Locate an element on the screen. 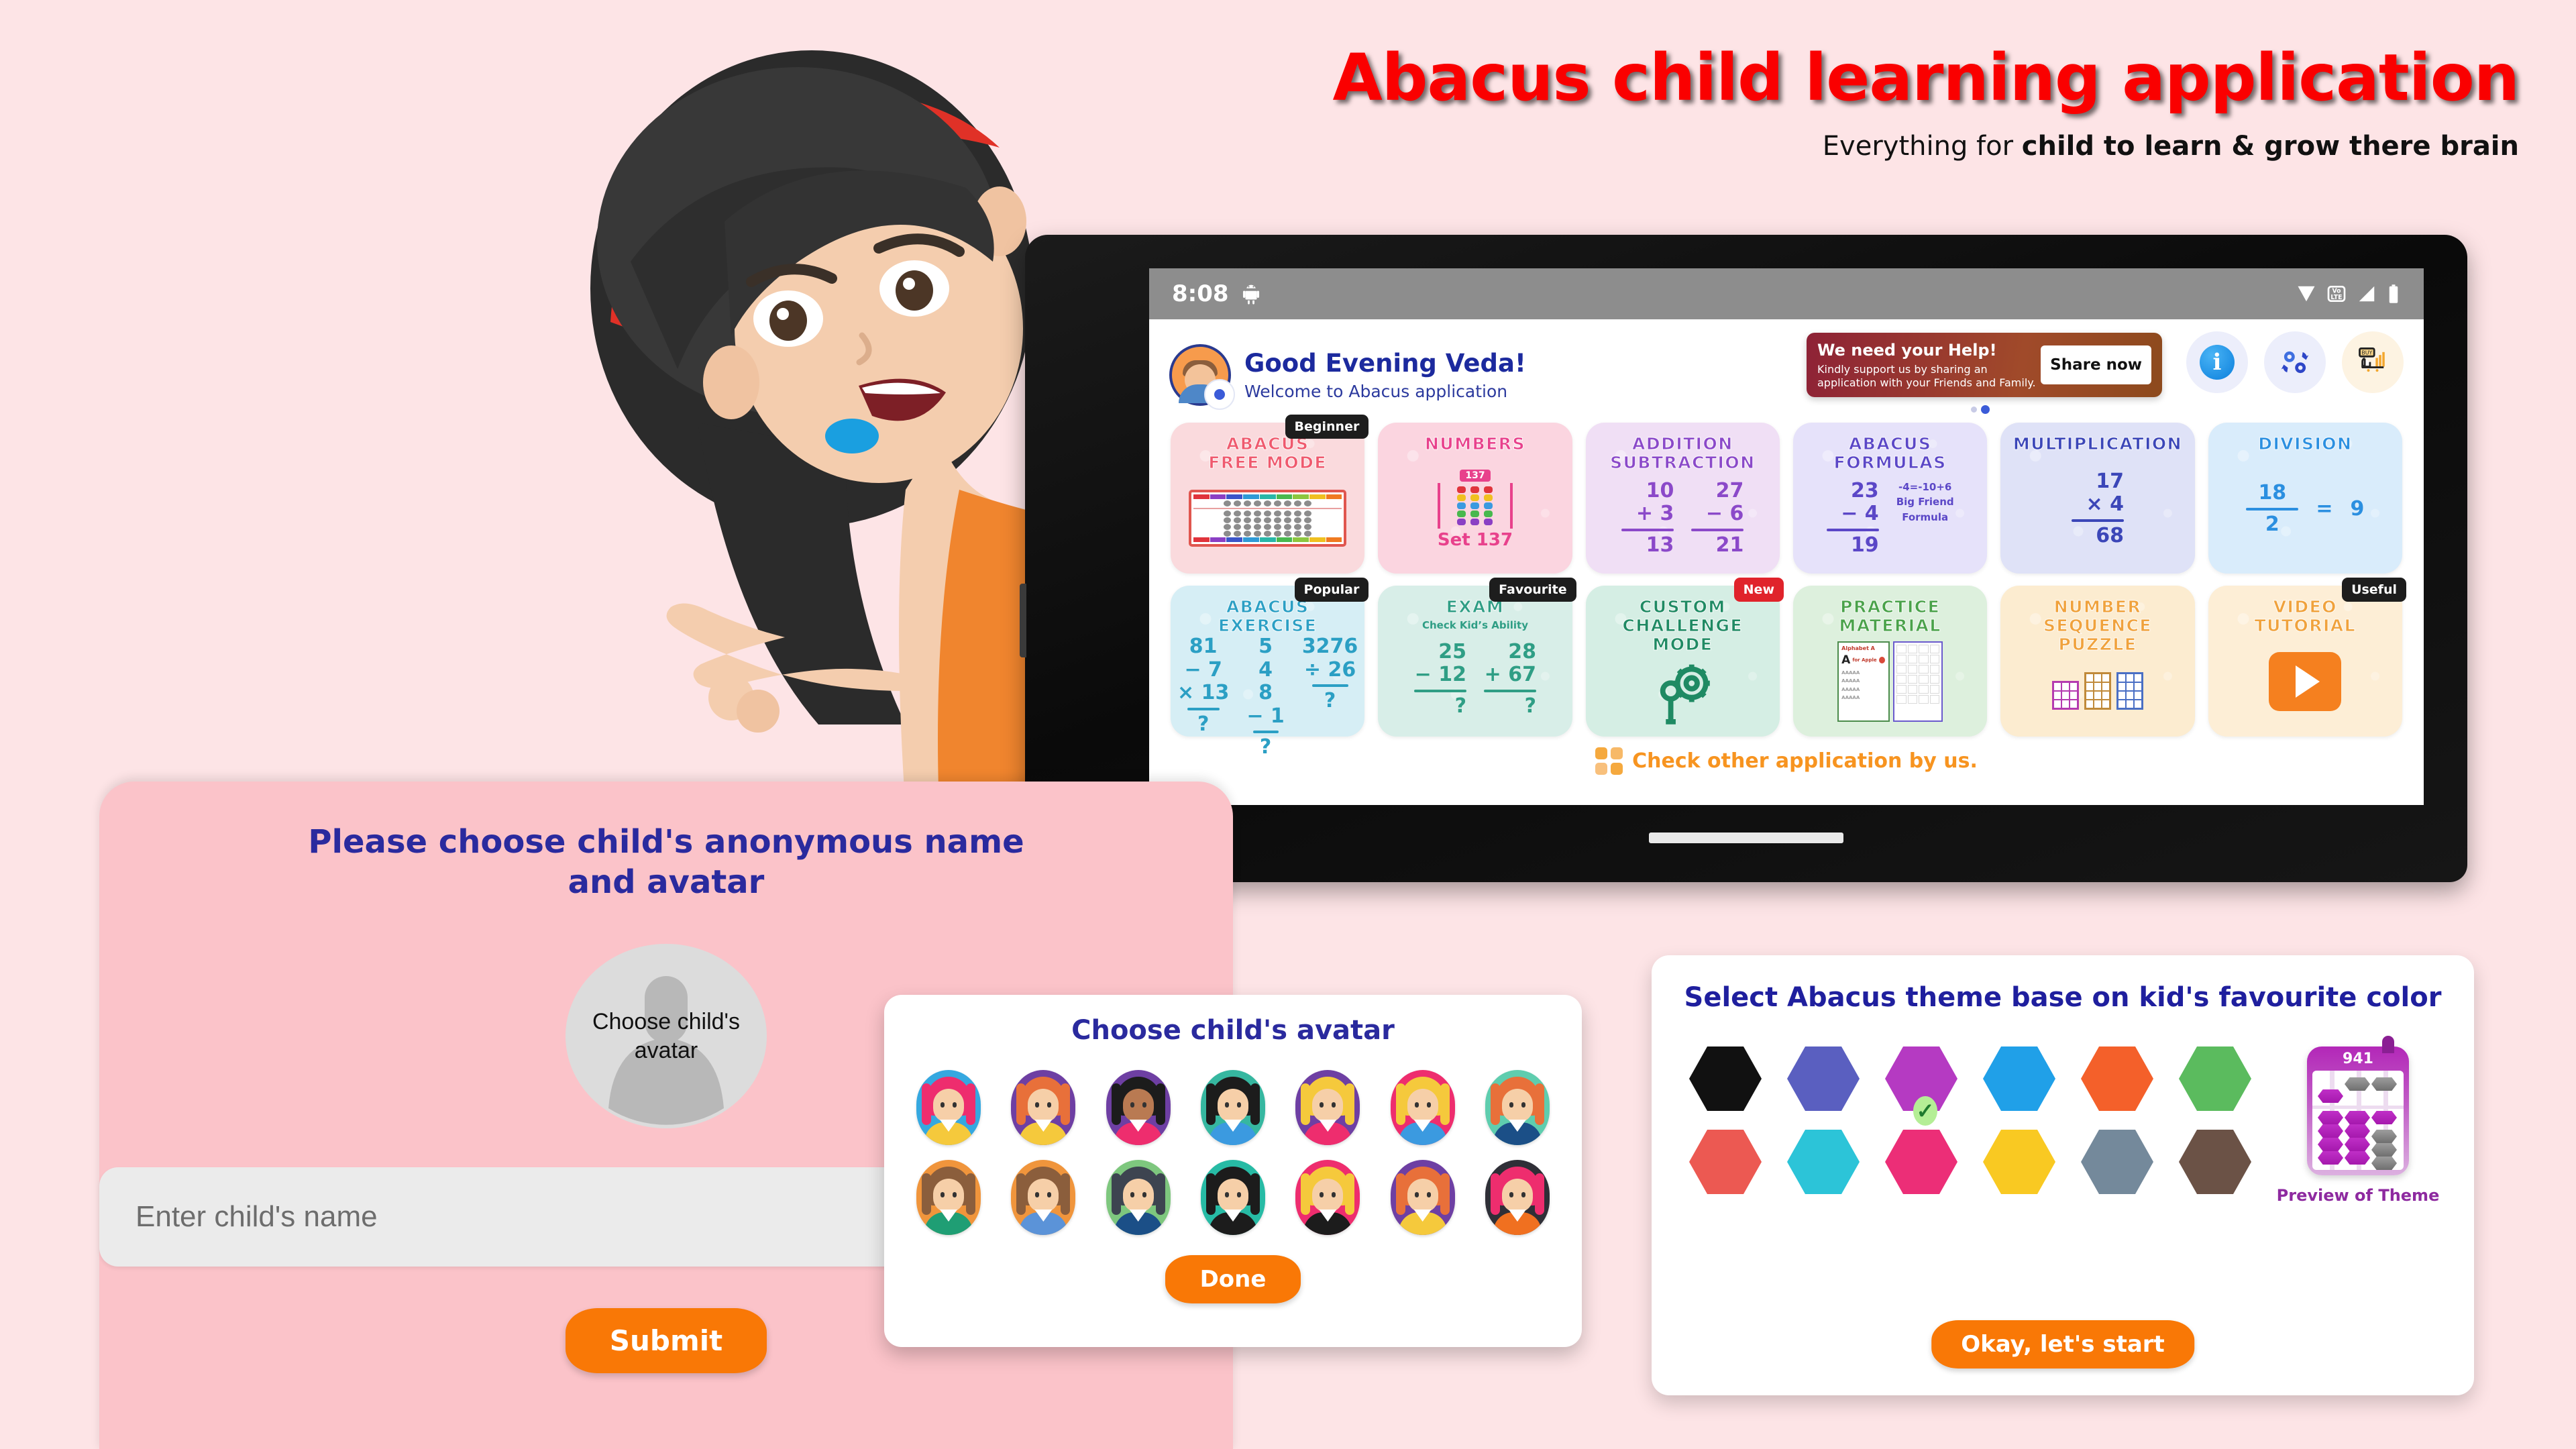 The height and width of the screenshot is (1449, 2576). badge-dot is located at coordinates (1219, 394).